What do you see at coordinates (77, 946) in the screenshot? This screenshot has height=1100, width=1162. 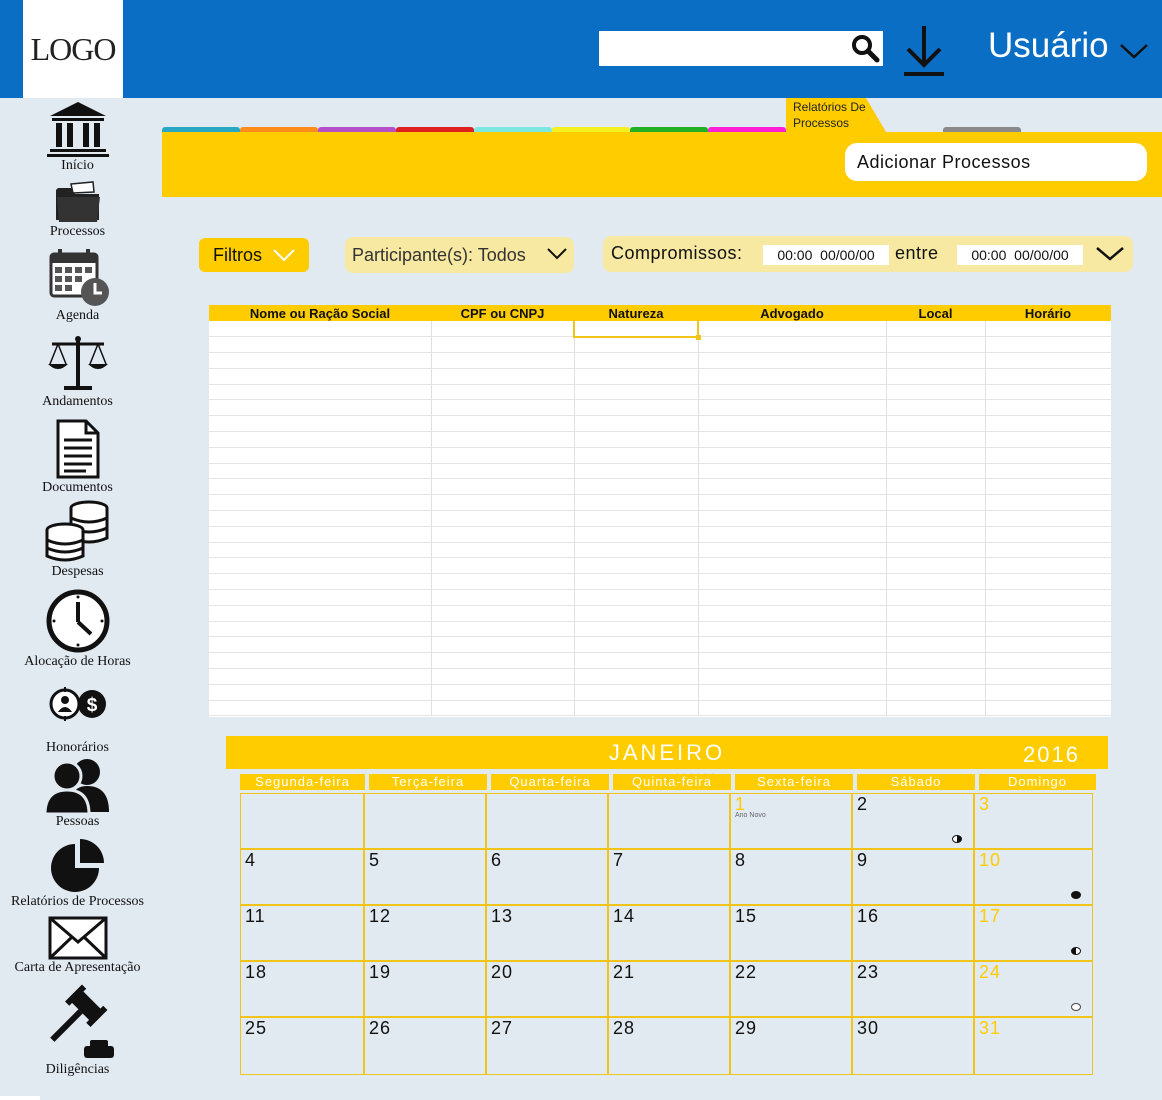 I see `sidebar-item-carta-de-apresentacao: Carta de Apresentação` at bounding box center [77, 946].